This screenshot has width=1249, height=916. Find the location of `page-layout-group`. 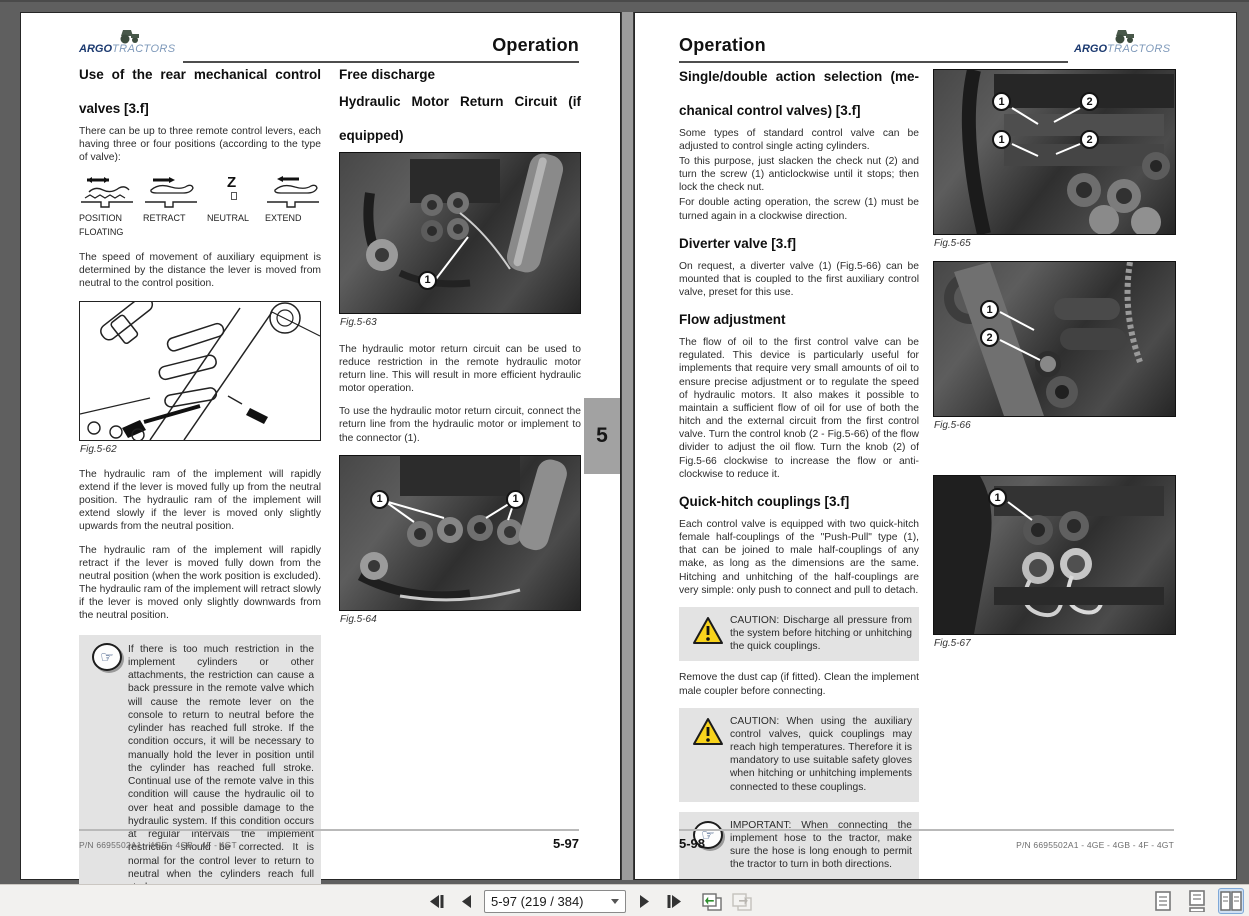

page-layout-group is located at coordinates (1199, 900).